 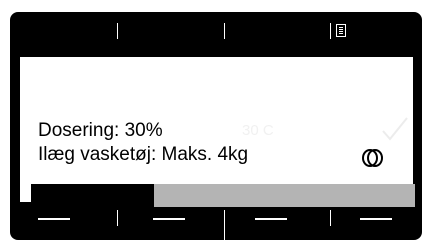 What do you see at coordinates (395, 129) in the screenshot?
I see `check-icon` at bounding box center [395, 129].